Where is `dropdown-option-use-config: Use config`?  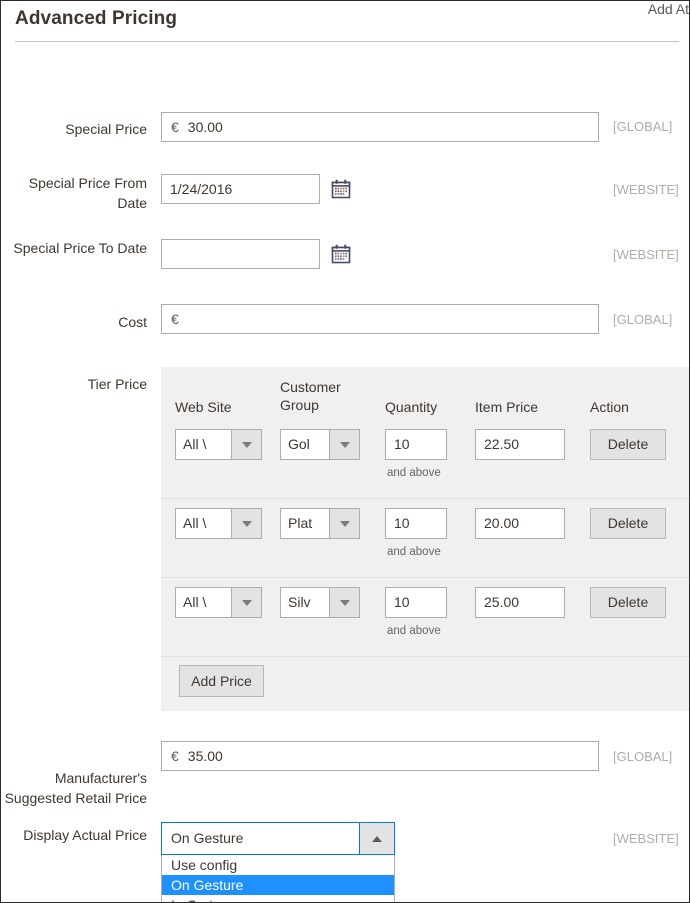 dropdown-option-use-config: Use config is located at coordinates (278, 865).